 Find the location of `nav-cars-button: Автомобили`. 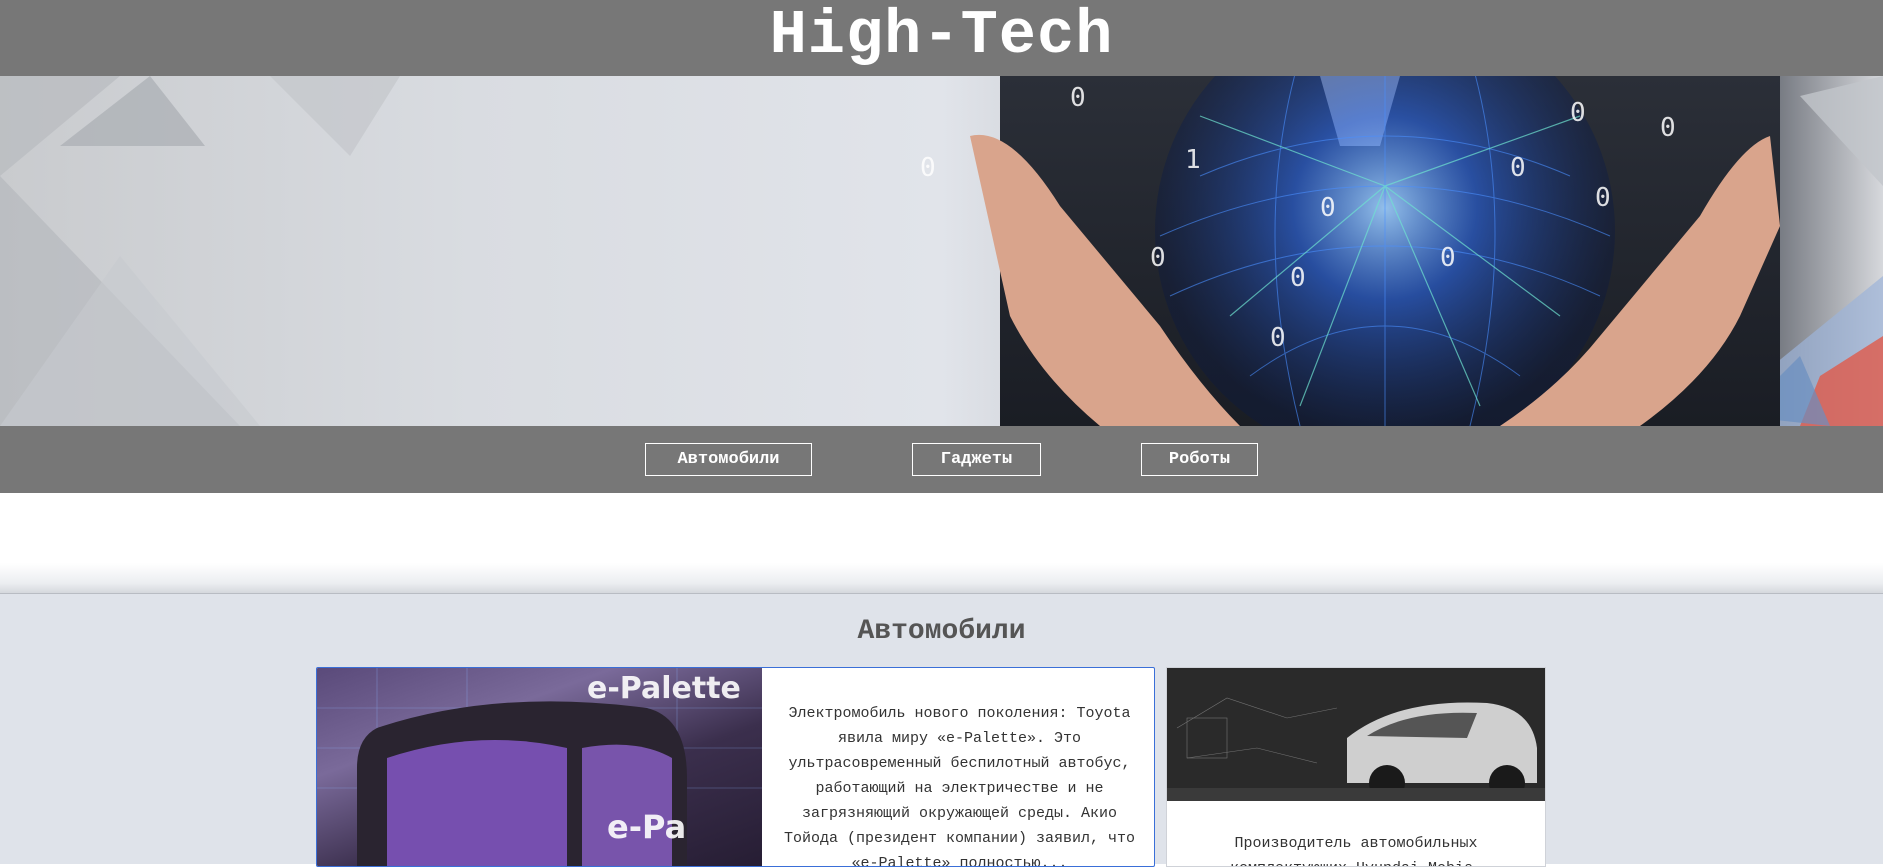

nav-cars-button: Автомобили is located at coordinates (728, 459).